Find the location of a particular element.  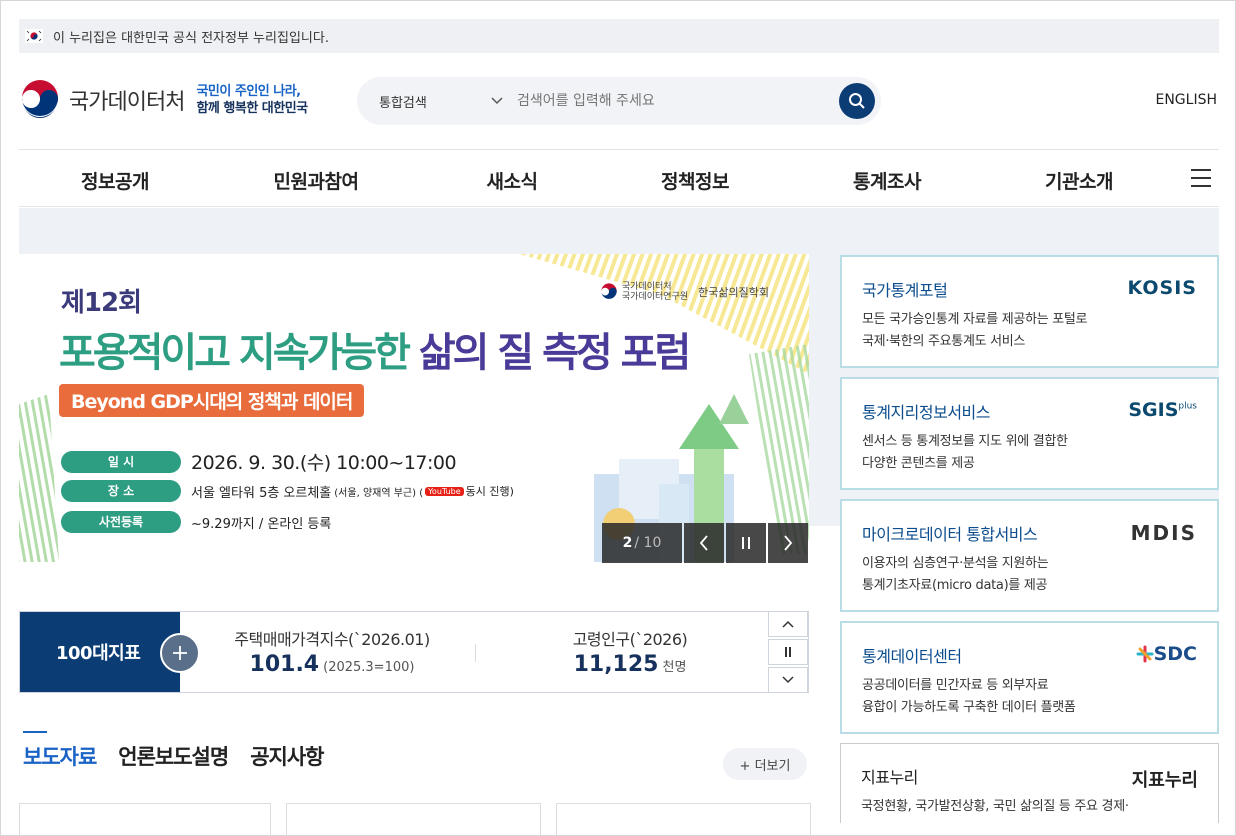

indicator-item: 고령인구(`2026) 11,125 천명 is located at coordinates (630, 651).